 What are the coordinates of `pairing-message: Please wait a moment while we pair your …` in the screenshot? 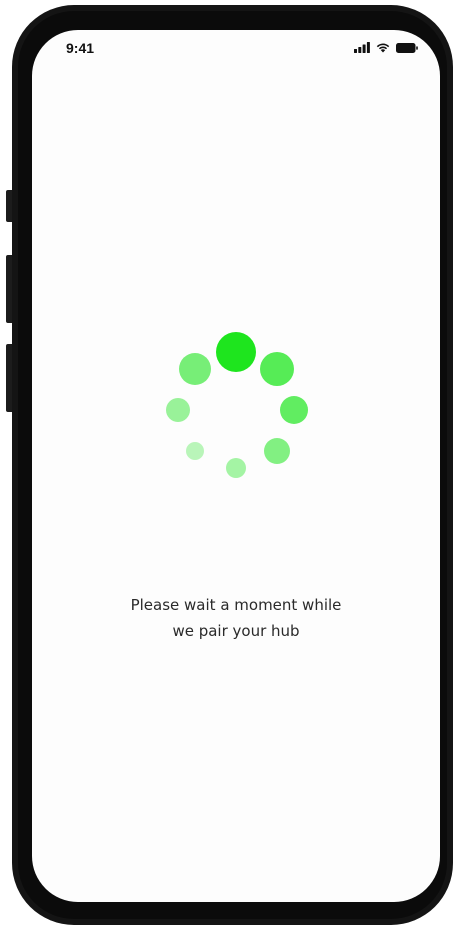 It's located at (236, 618).